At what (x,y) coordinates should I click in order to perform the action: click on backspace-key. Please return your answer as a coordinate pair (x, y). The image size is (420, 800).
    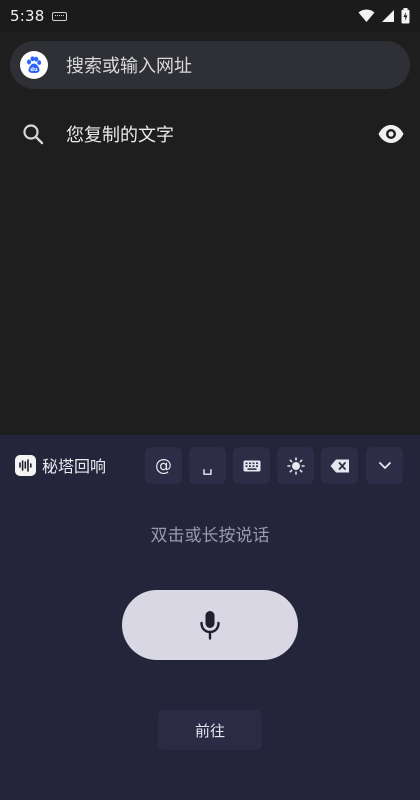
    Looking at the image, I should click on (339, 465).